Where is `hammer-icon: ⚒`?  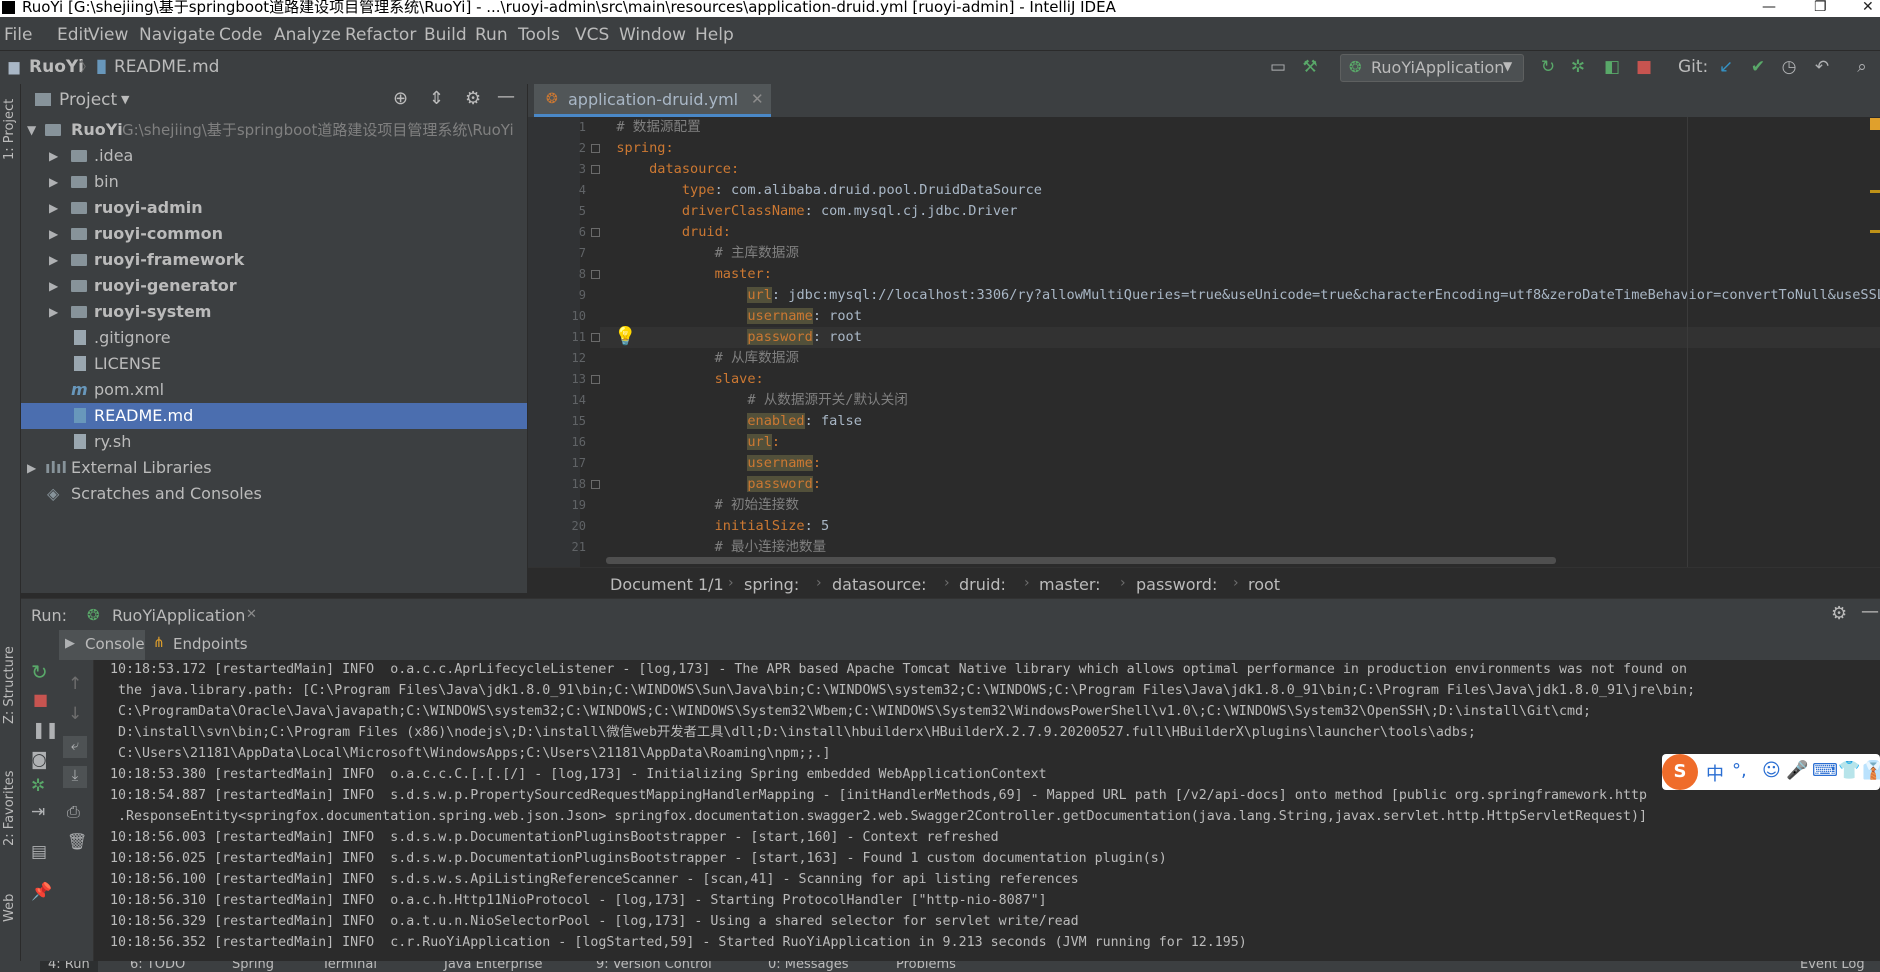 hammer-icon: ⚒ is located at coordinates (1310, 67).